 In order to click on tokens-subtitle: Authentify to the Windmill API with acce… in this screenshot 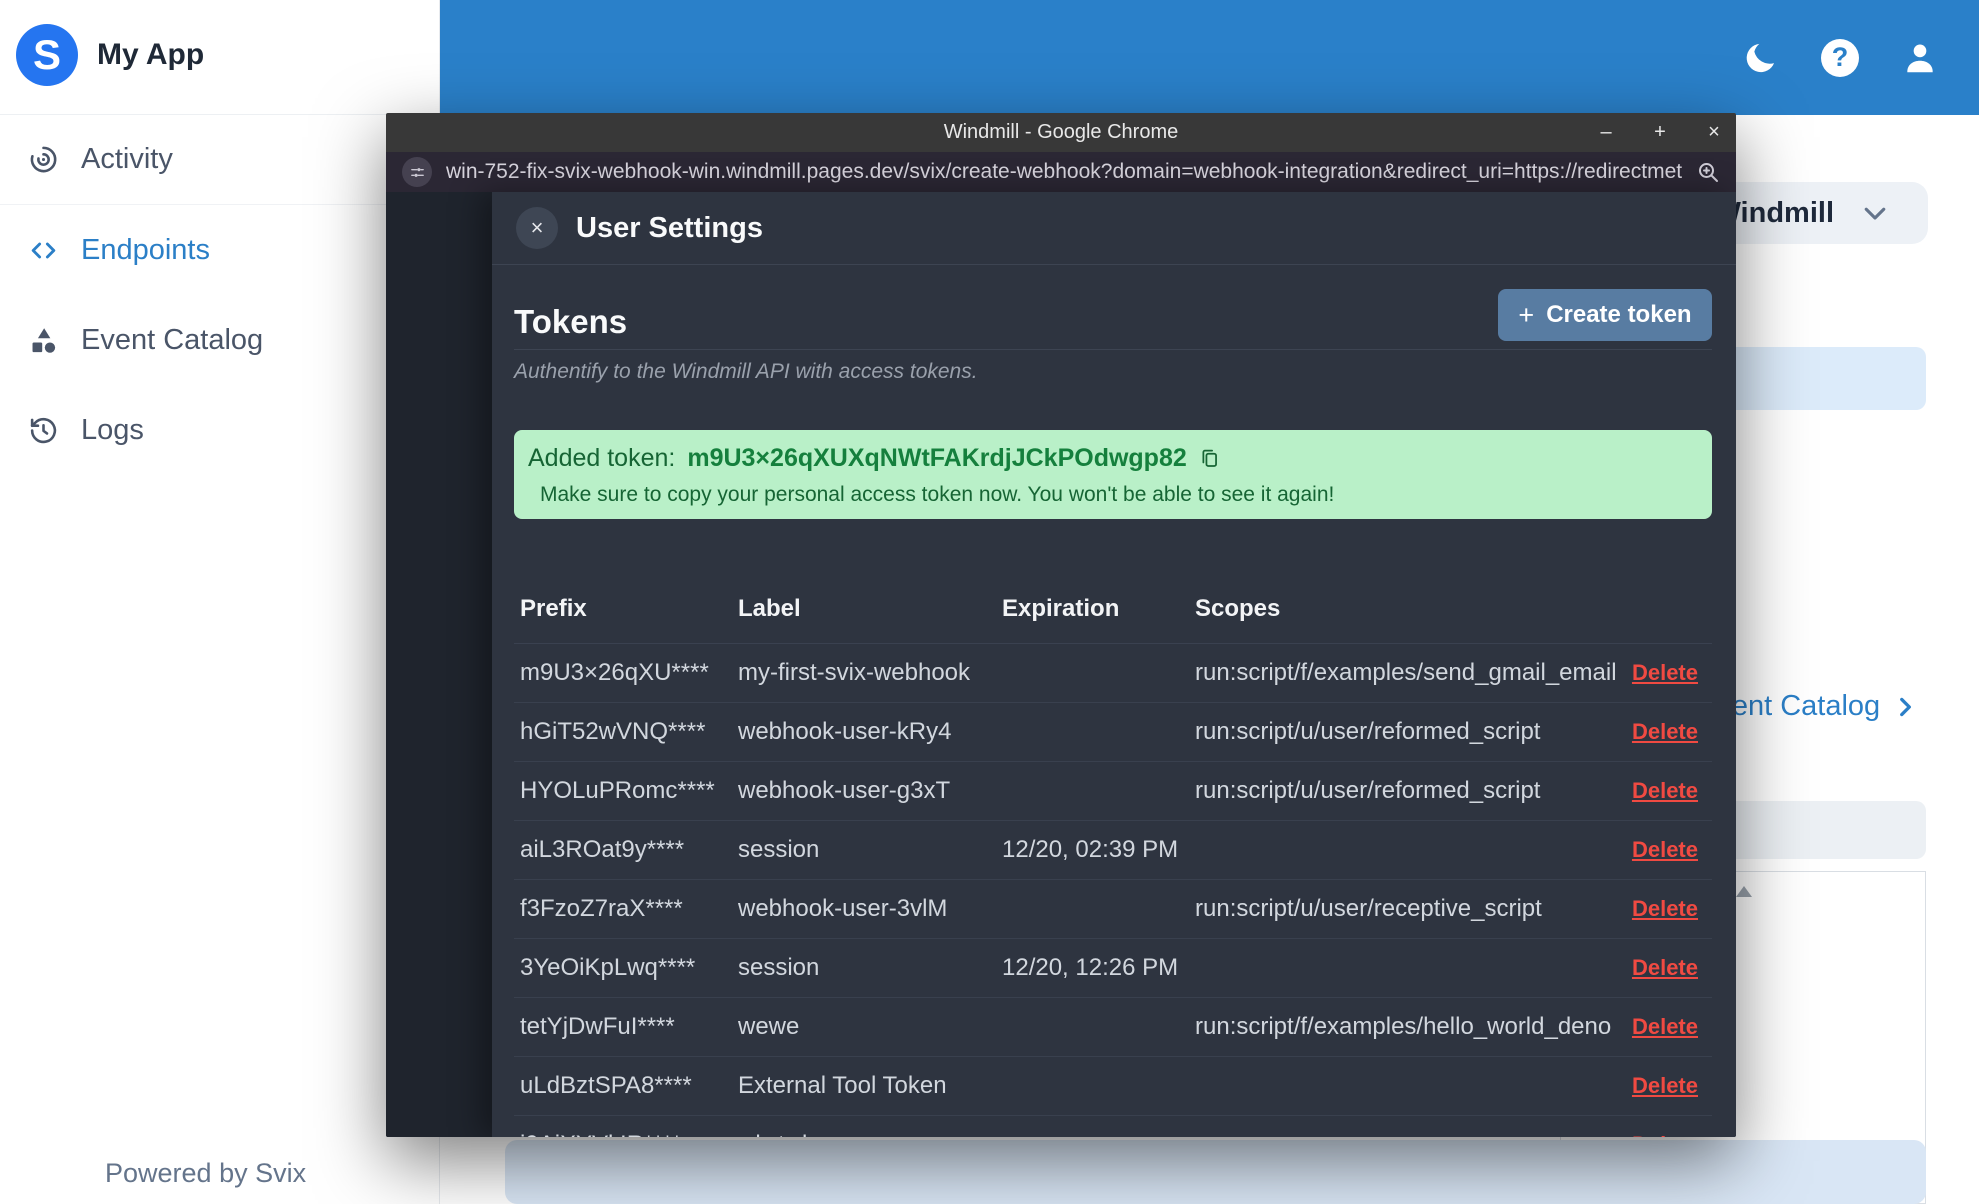, I will do `click(746, 371)`.